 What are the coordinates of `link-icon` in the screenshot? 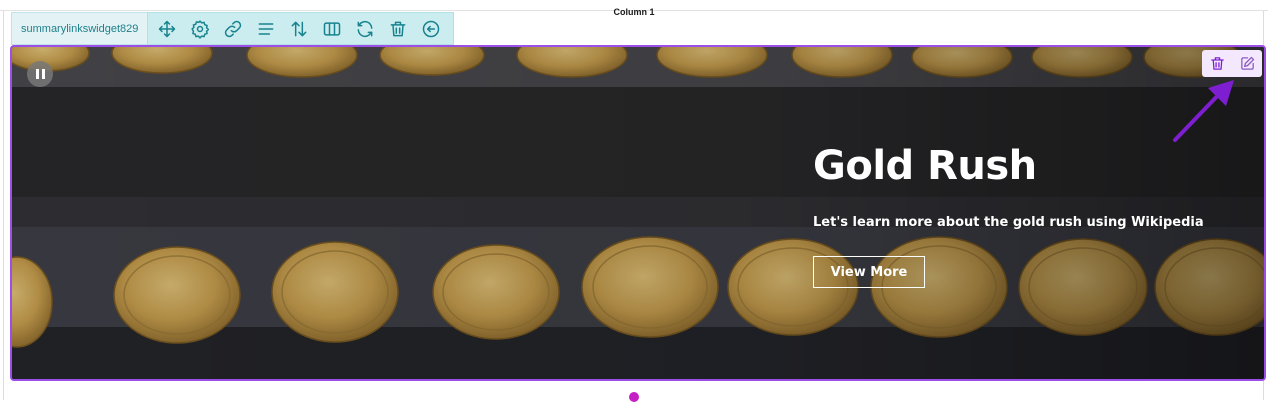 It's located at (233, 29).